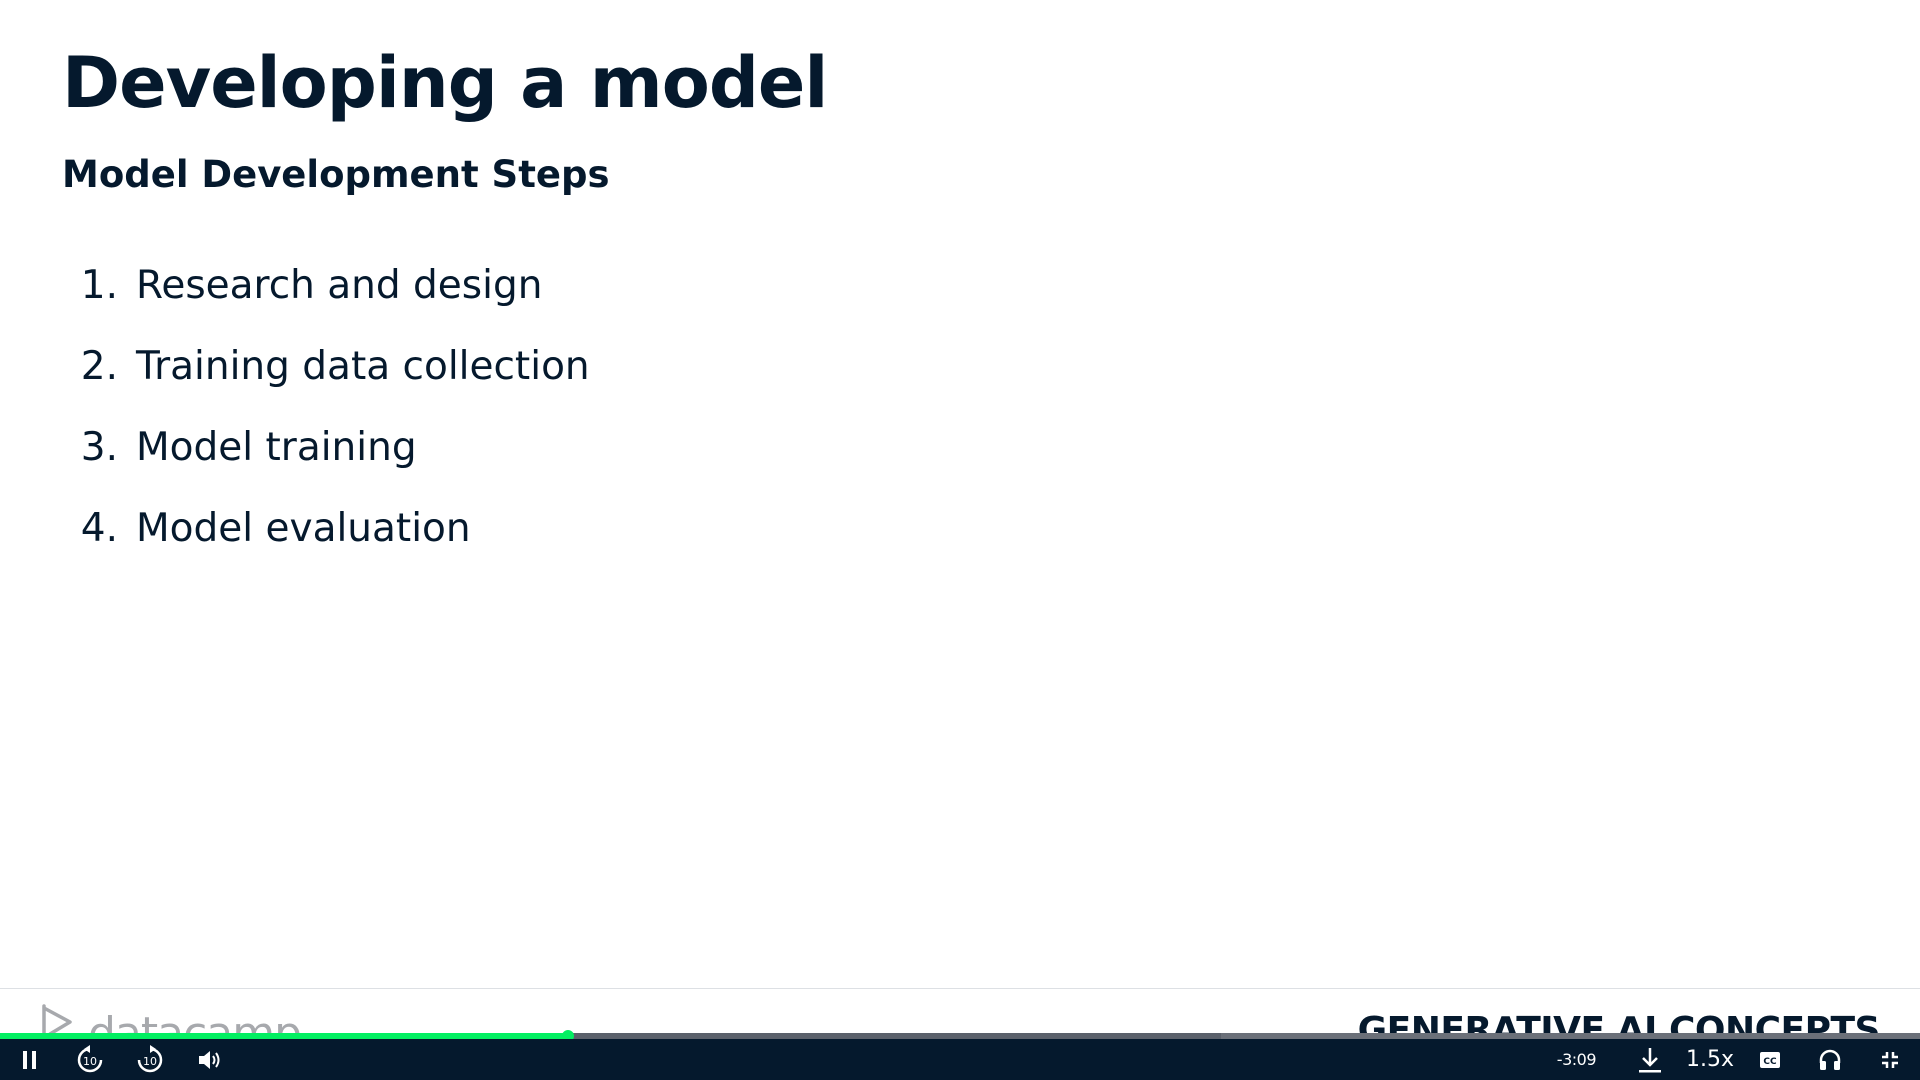 The image size is (1920, 1080). I want to click on captions-button: CC, so click(1770, 1059).